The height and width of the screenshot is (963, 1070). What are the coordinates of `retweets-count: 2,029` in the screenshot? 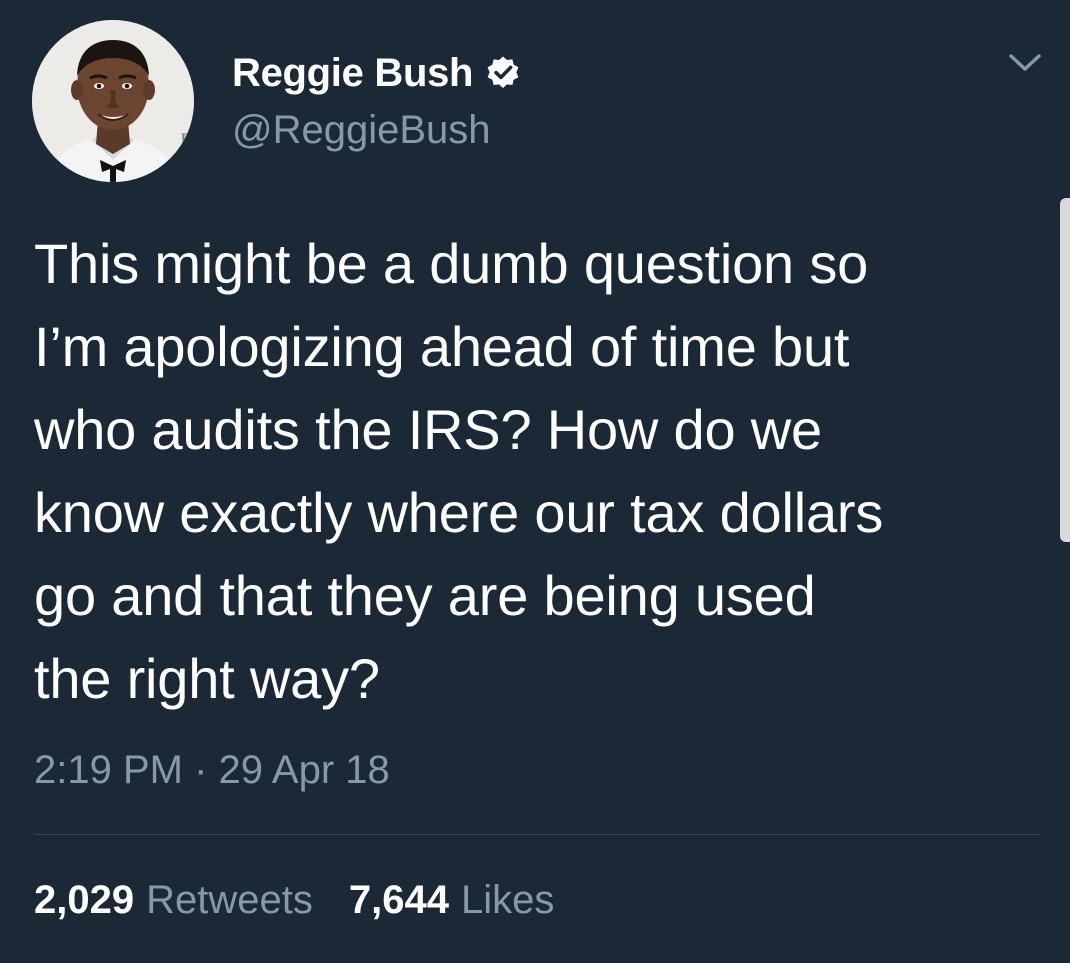 It's located at (84, 900).